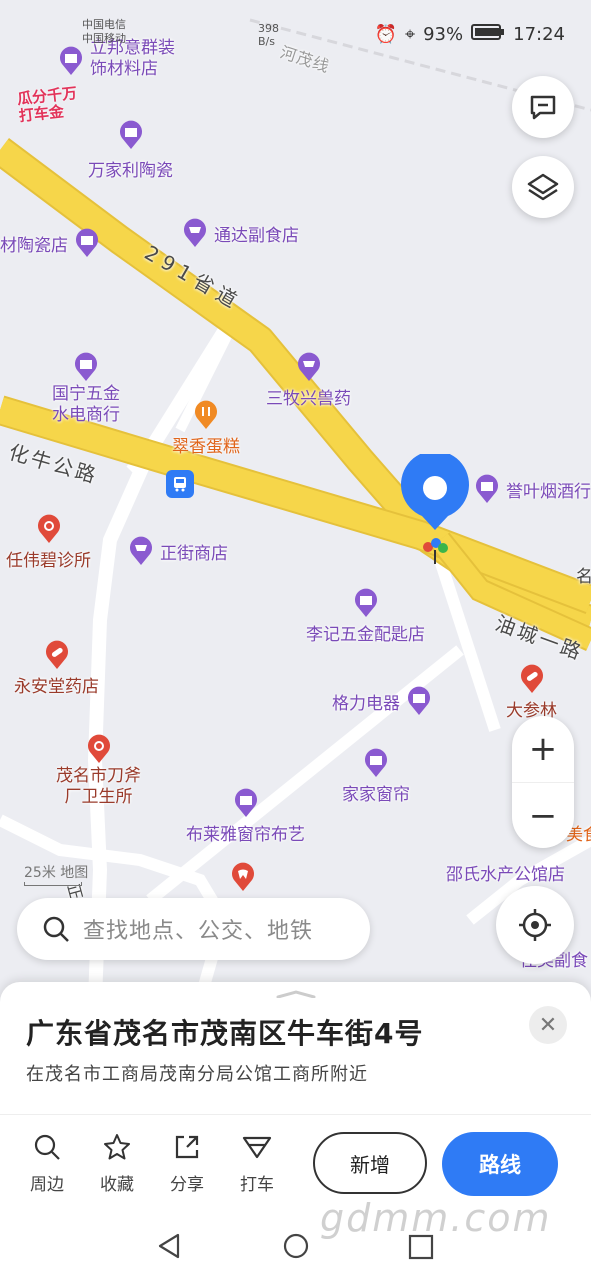  What do you see at coordinates (543, 815) in the screenshot?
I see `zoom-out-button: −` at bounding box center [543, 815].